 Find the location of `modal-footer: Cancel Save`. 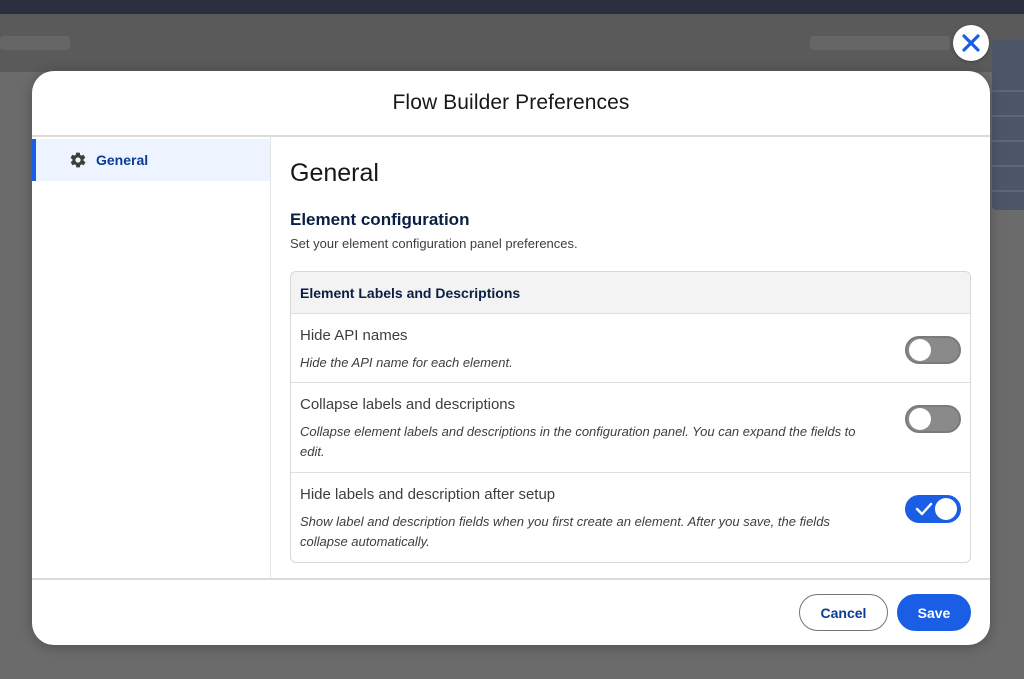

modal-footer: Cancel Save is located at coordinates (511, 611).